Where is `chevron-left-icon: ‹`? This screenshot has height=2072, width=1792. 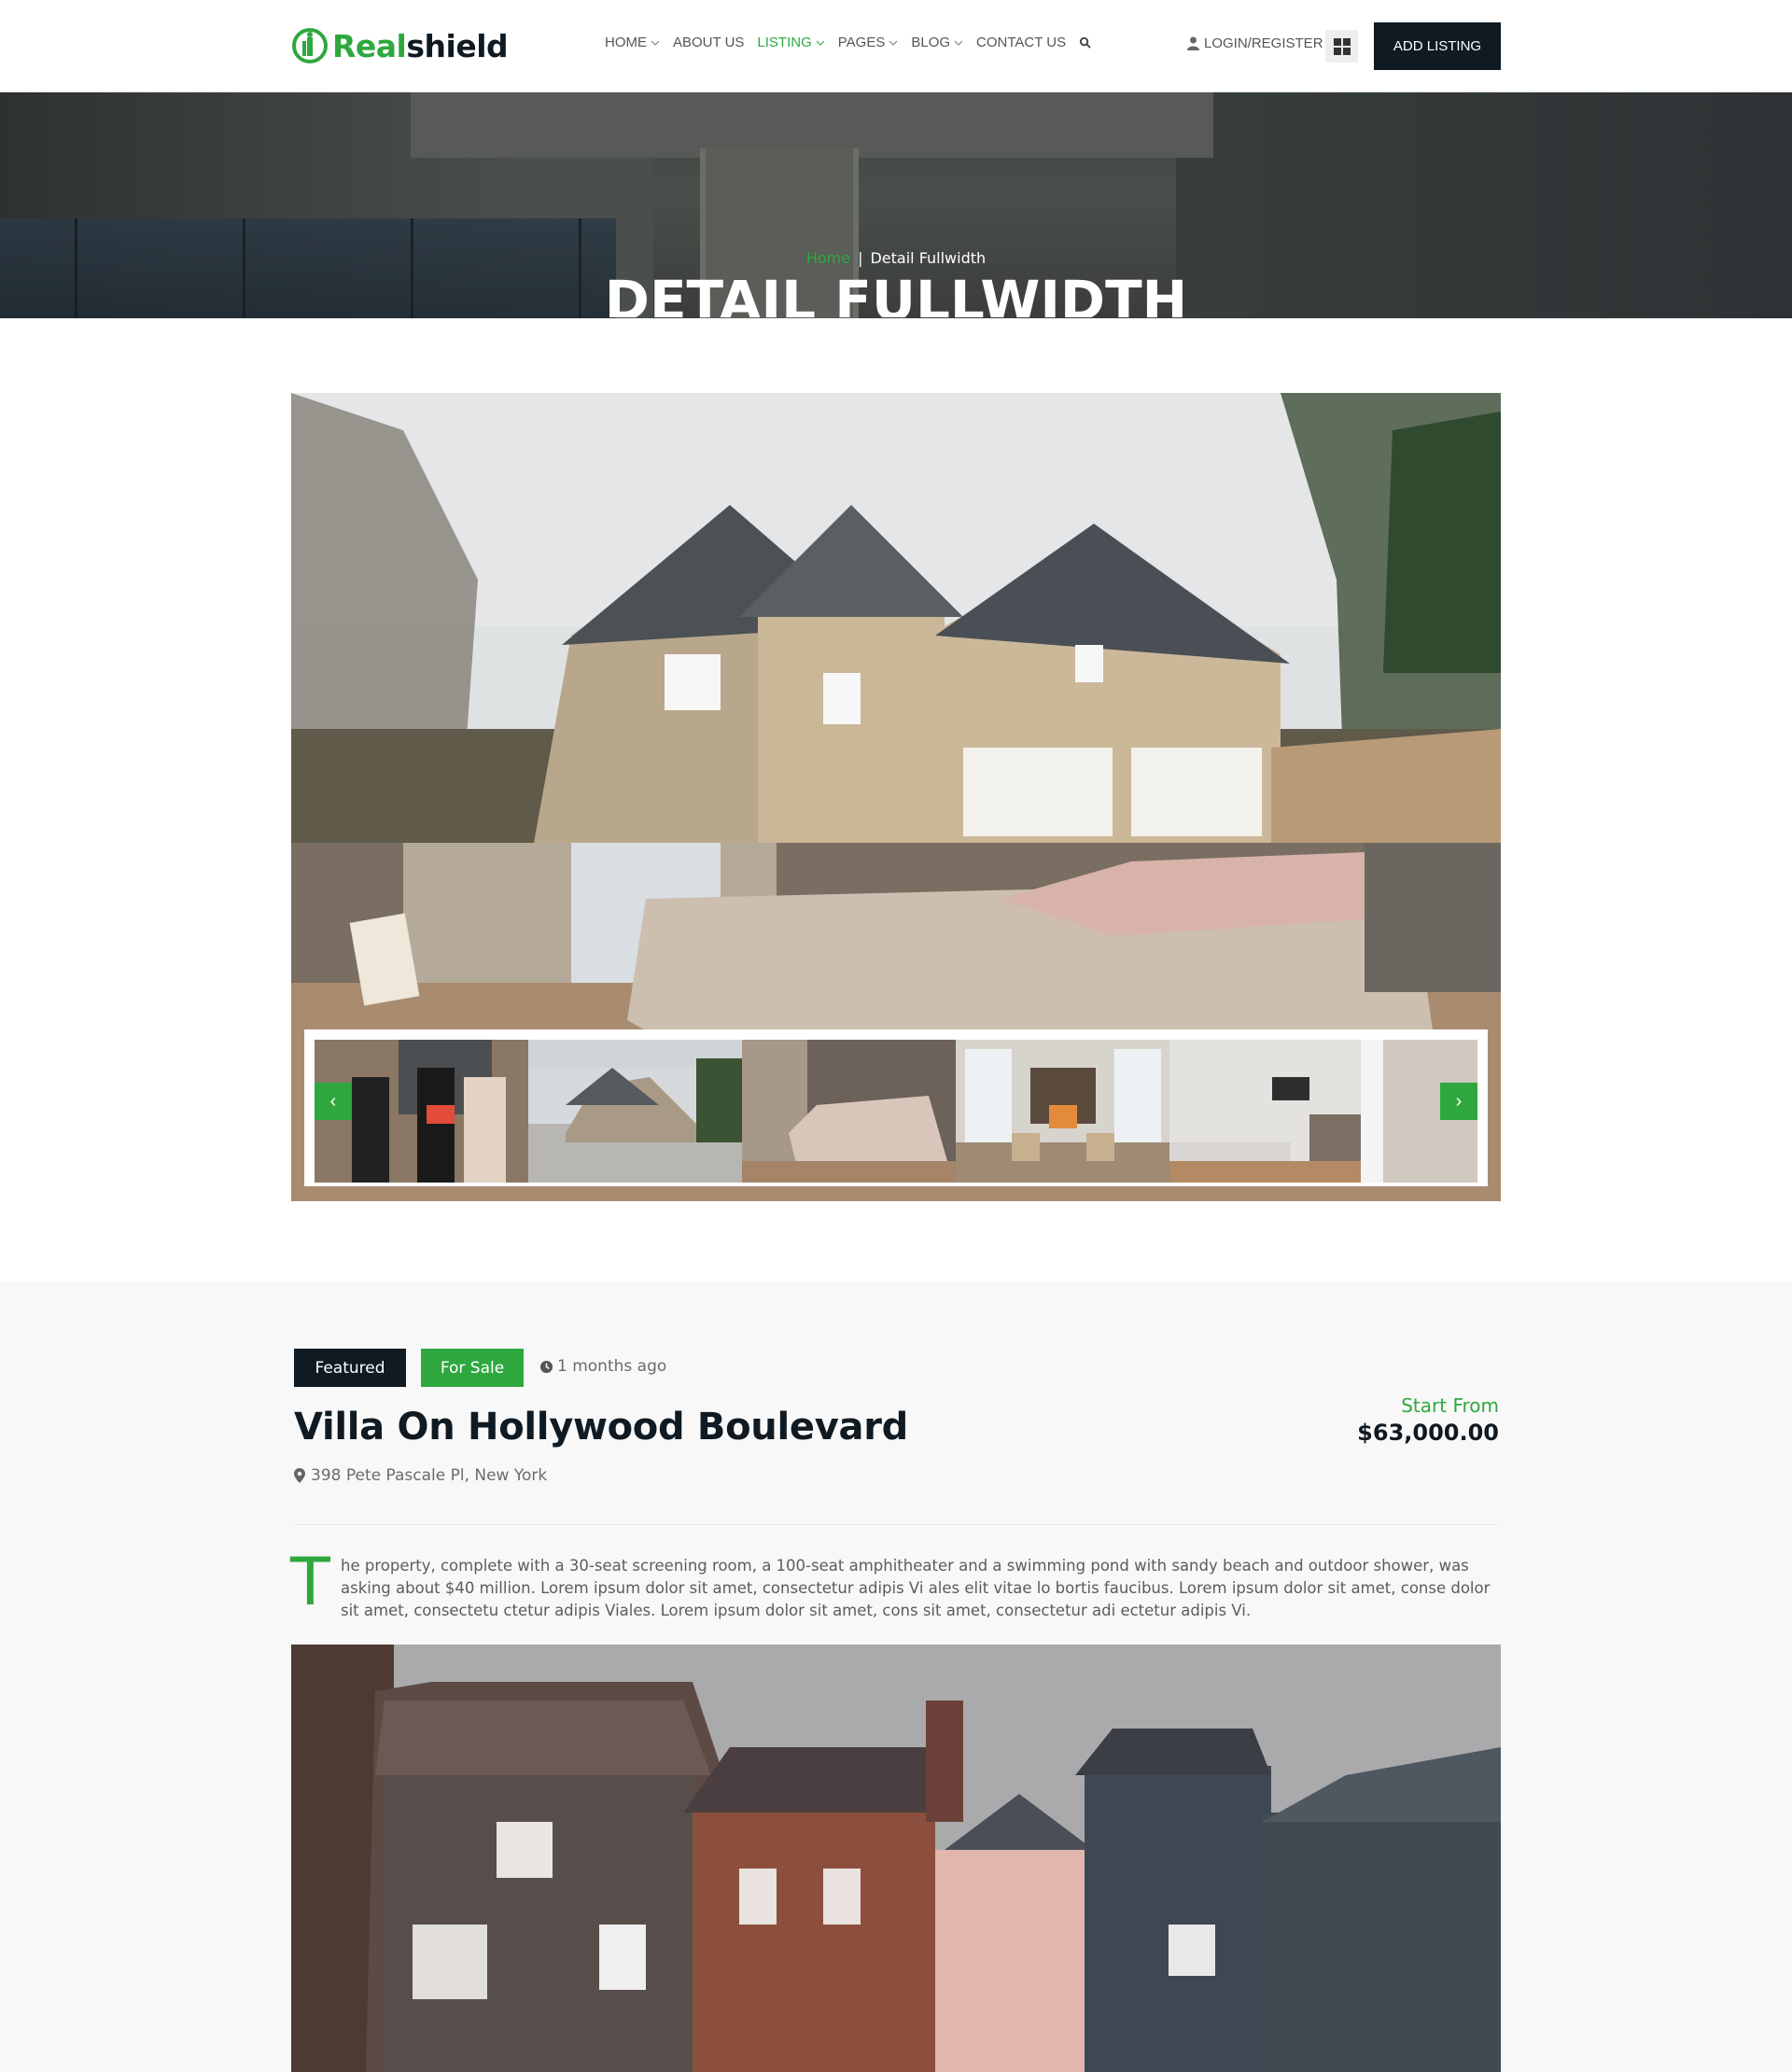
chevron-left-icon: ‹ is located at coordinates (333, 1101).